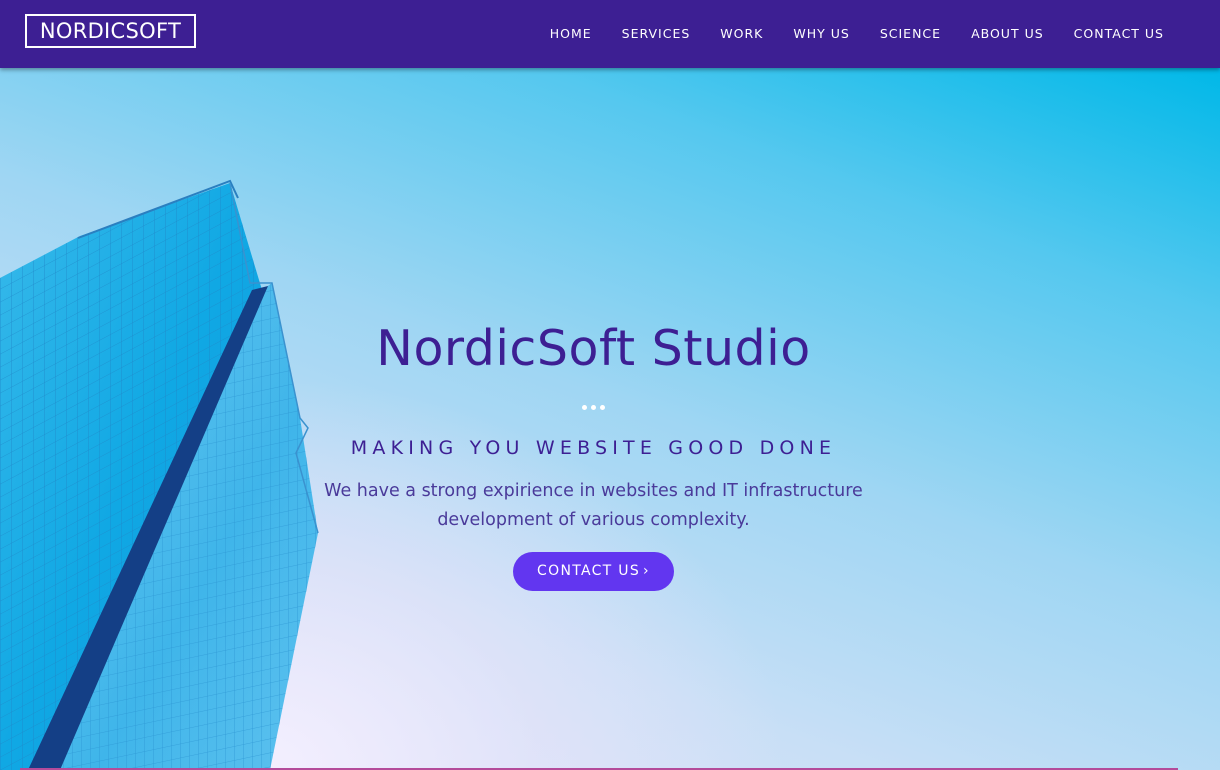 The width and height of the screenshot is (1220, 770). Describe the element at coordinates (593, 520) in the screenshot. I see `hero-description-line: development of various complexity.` at that location.